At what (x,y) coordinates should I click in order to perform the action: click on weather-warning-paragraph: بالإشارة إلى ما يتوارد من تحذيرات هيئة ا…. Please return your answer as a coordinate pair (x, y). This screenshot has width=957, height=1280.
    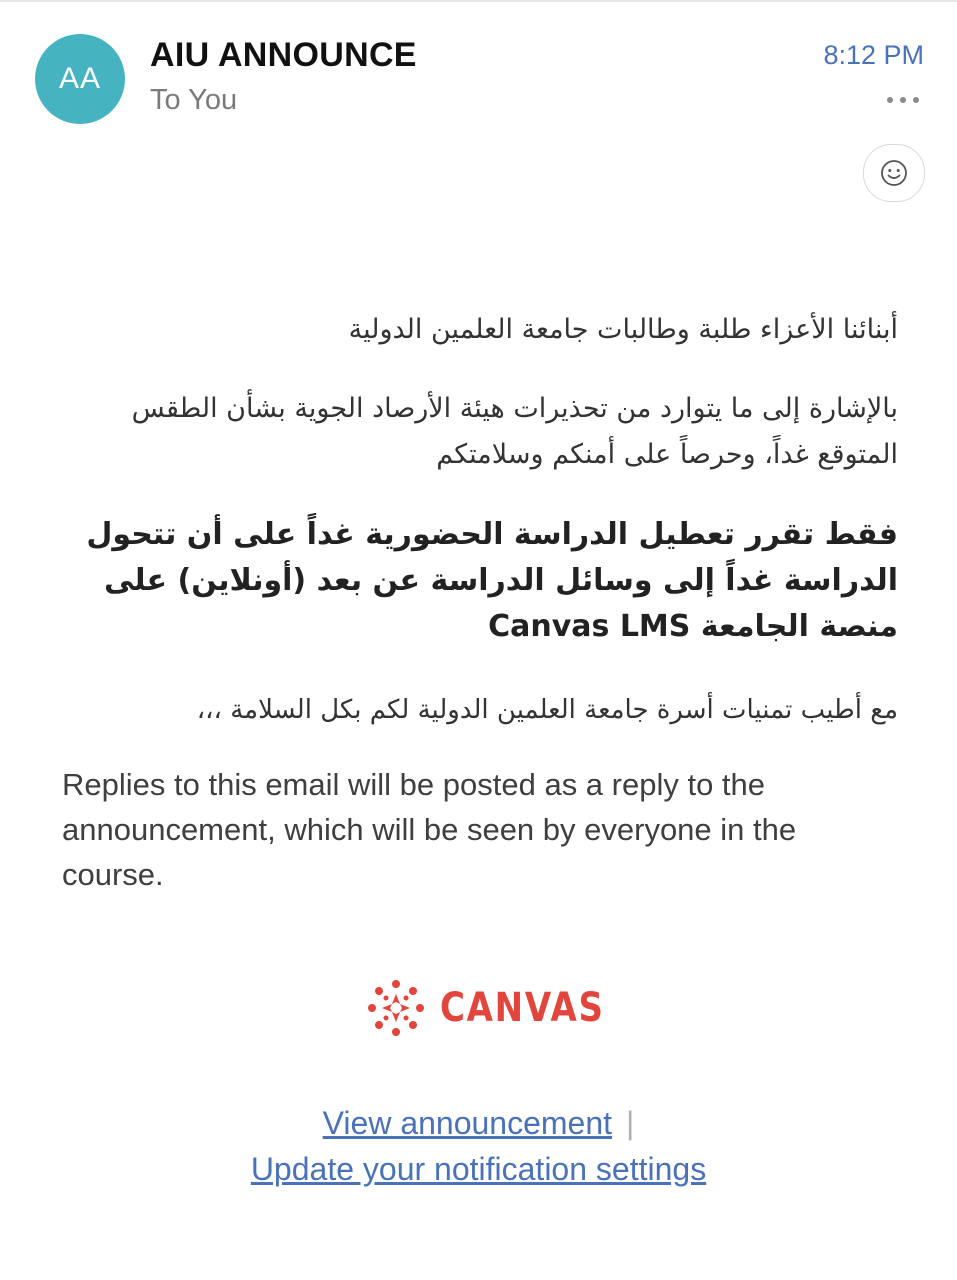
    Looking at the image, I should click on (514, 431).